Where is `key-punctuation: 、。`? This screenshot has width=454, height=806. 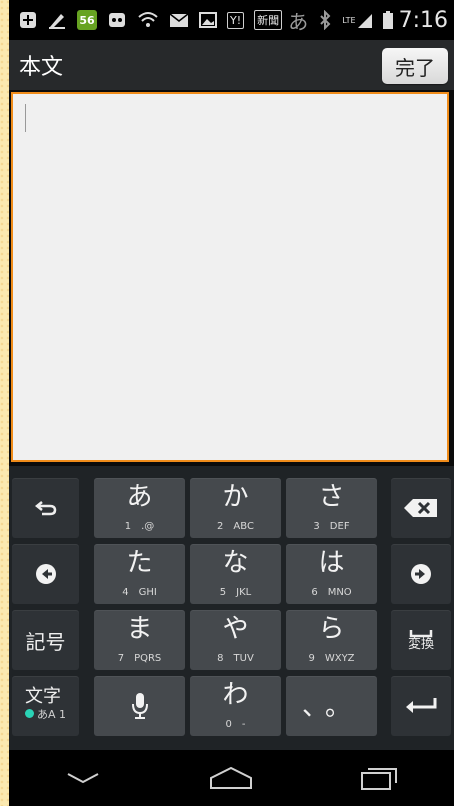
key-punctuation: 、。 is located at coordinates (331, 706).